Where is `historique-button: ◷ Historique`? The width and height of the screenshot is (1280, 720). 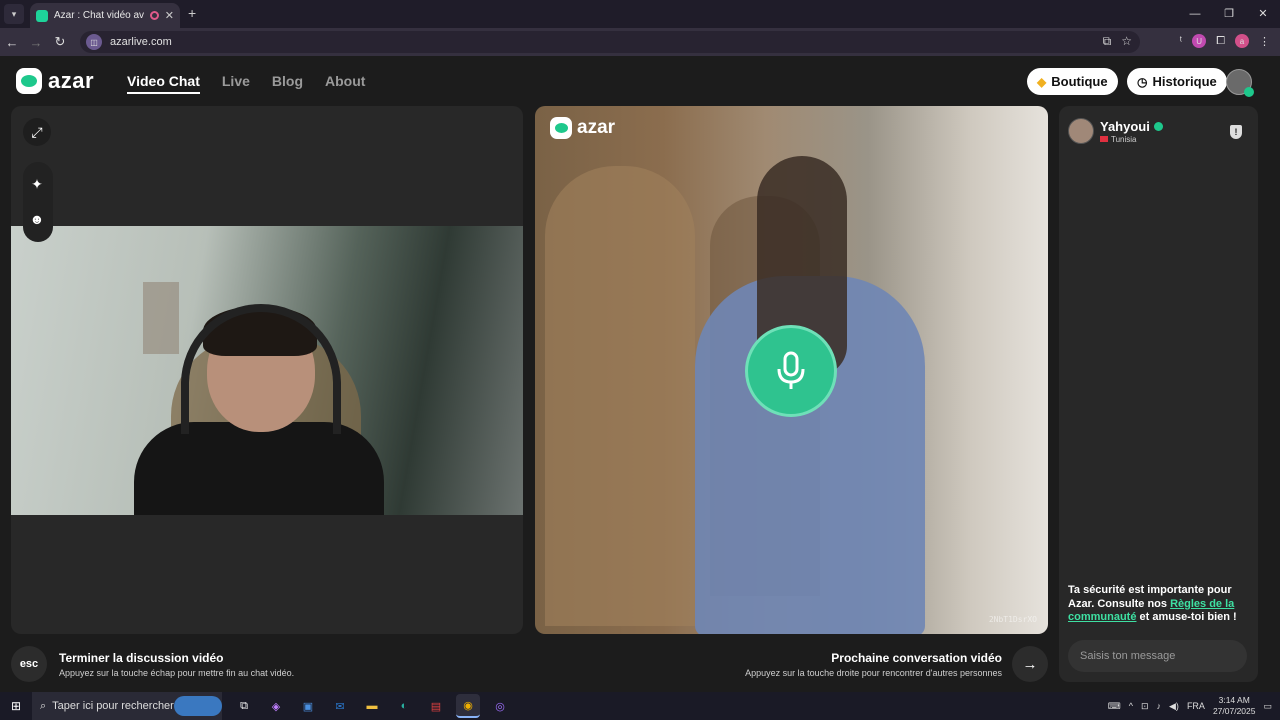 historique-button: ◷ Historique is located at coordinates (1177, 81).